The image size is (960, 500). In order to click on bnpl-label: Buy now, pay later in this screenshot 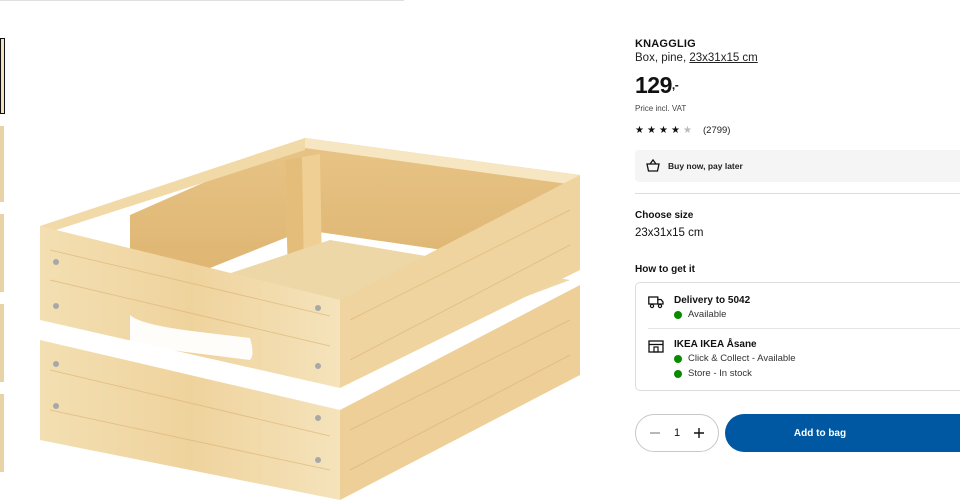, I will do `click(705, 166)`.